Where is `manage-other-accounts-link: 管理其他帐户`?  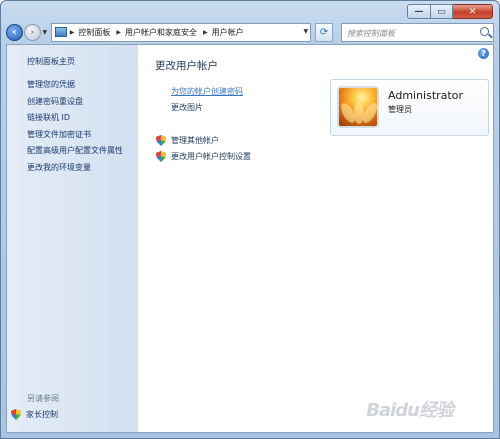
manage-other-accounts-link: 管理其他帐户 is located at coordinates (187, 140).